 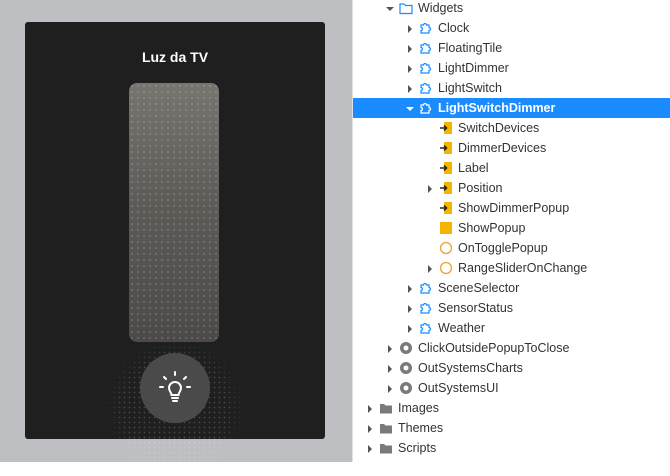 What do you see at coordinates (502, 148) in the screenshot?
I see `tree-item-label: DimmerDevices` at bounding box center [502, 148].